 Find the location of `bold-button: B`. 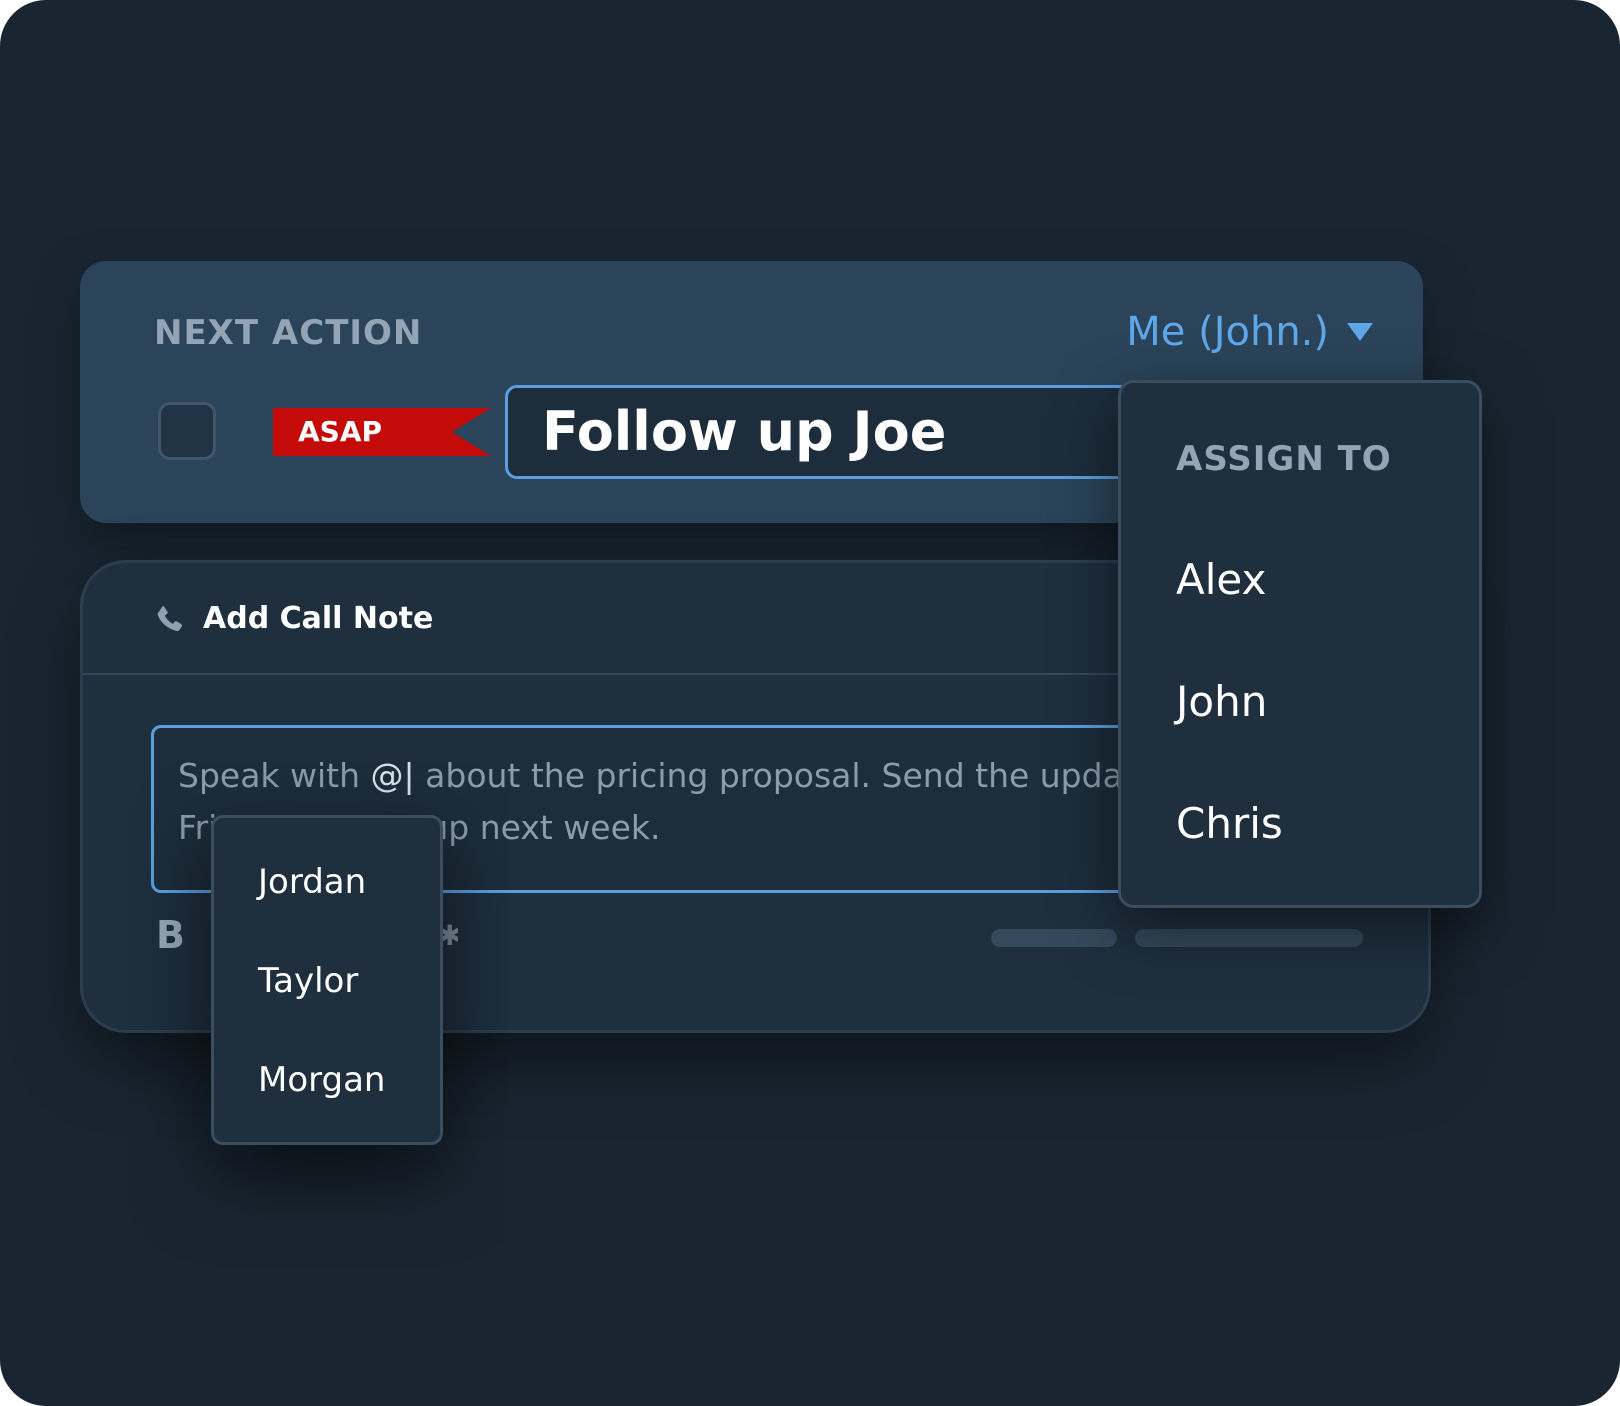

bold-button: B is located at coordinates (170, 935).